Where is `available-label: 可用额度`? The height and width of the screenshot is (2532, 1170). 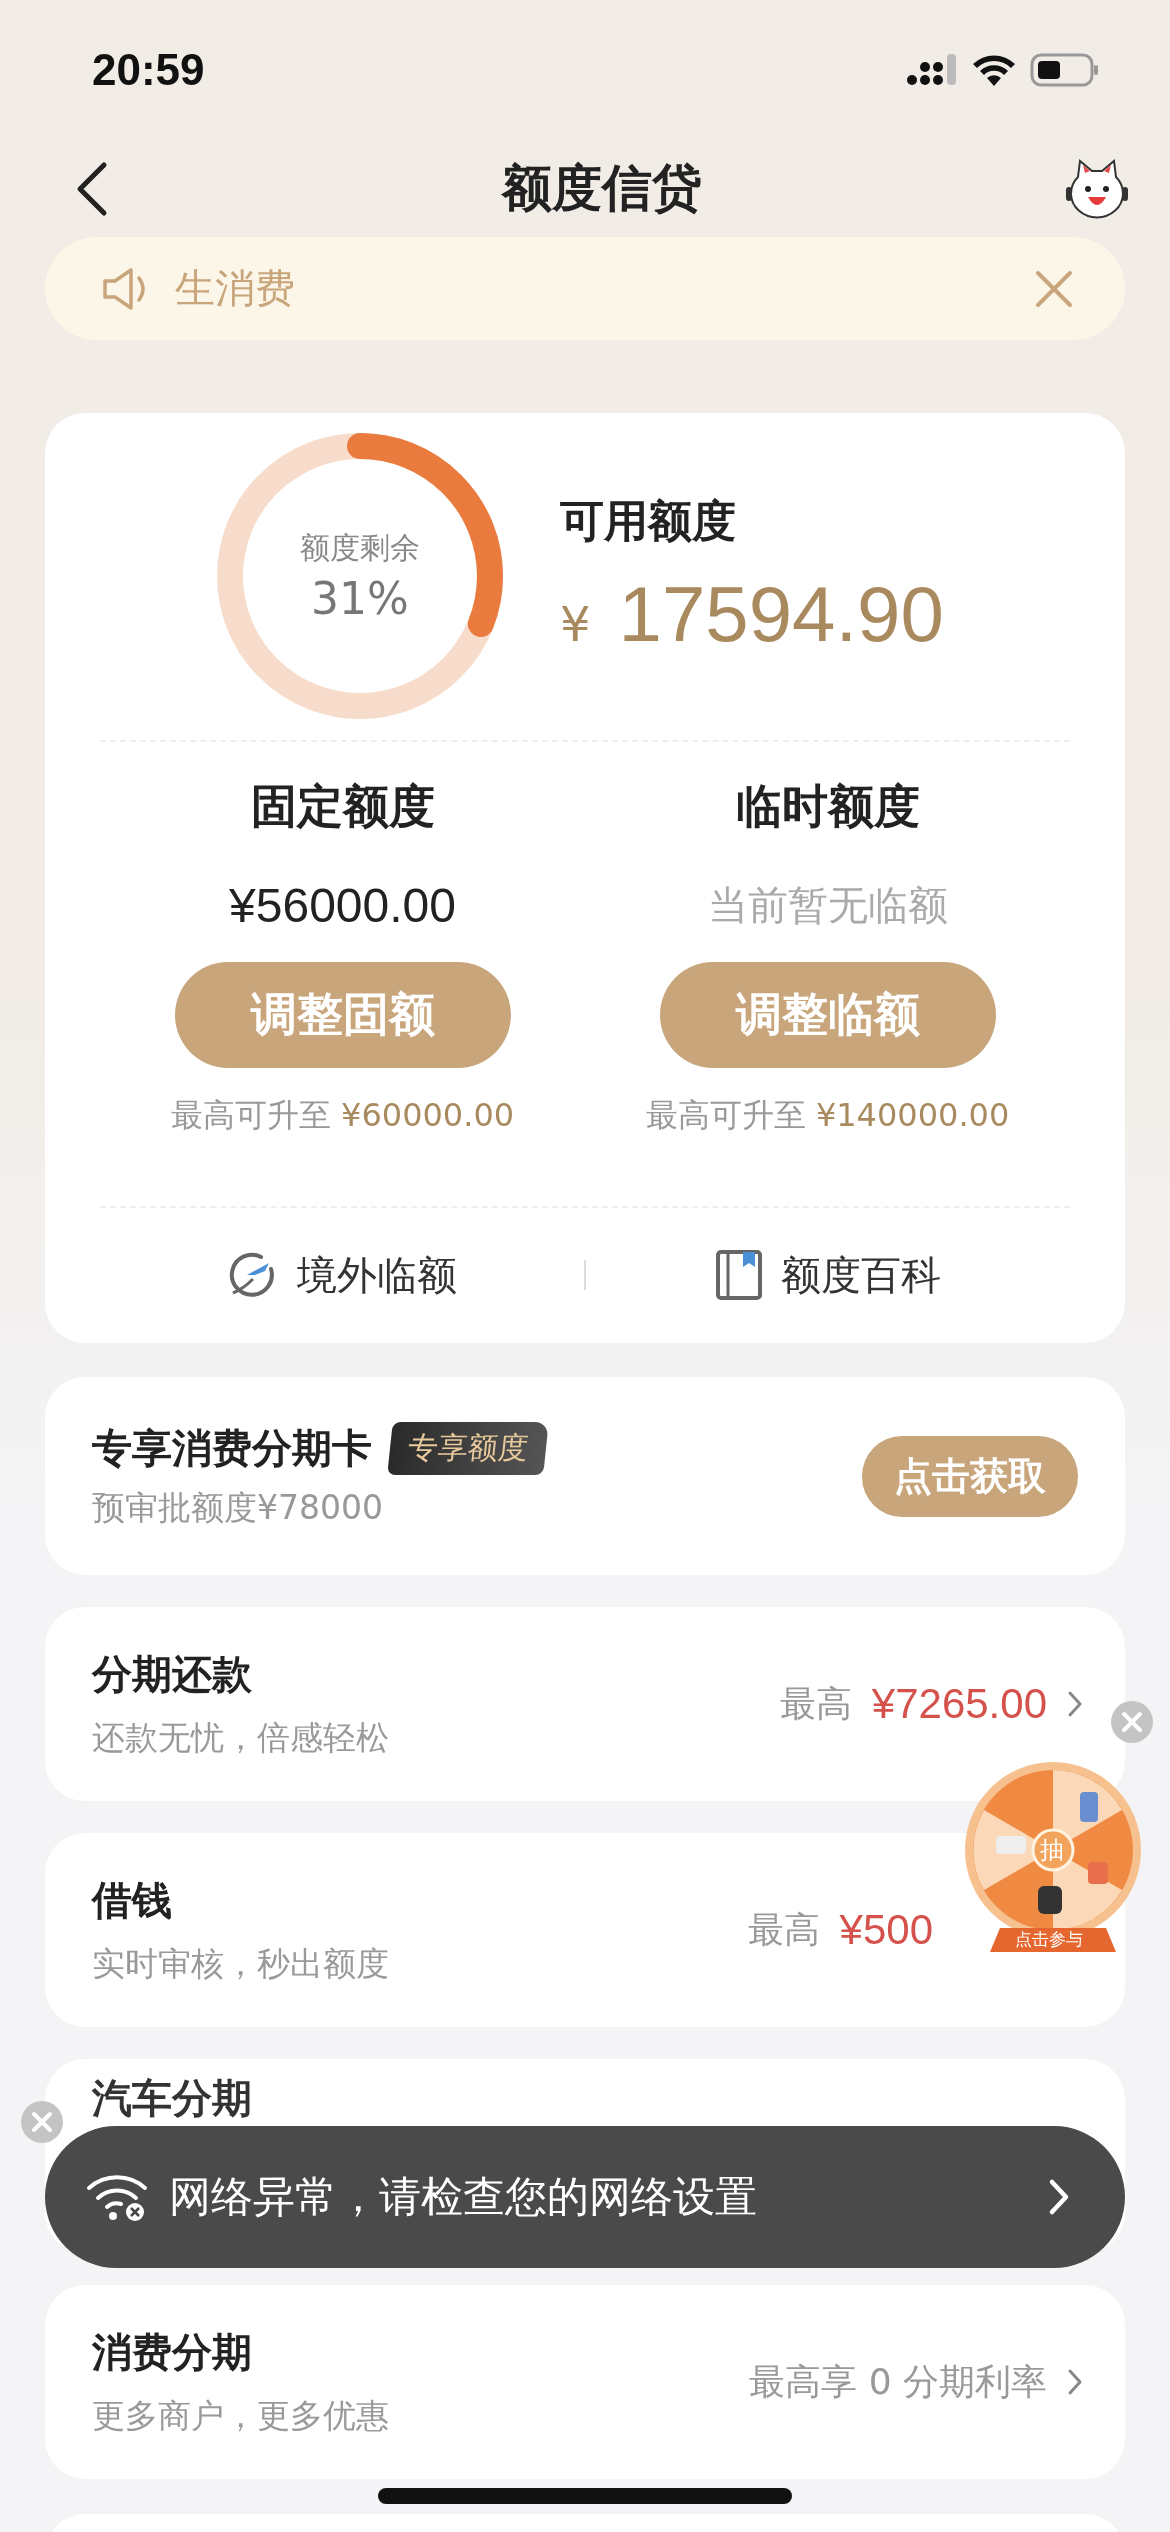
available-label: 可用额度 is located at coordinates (648, 520).